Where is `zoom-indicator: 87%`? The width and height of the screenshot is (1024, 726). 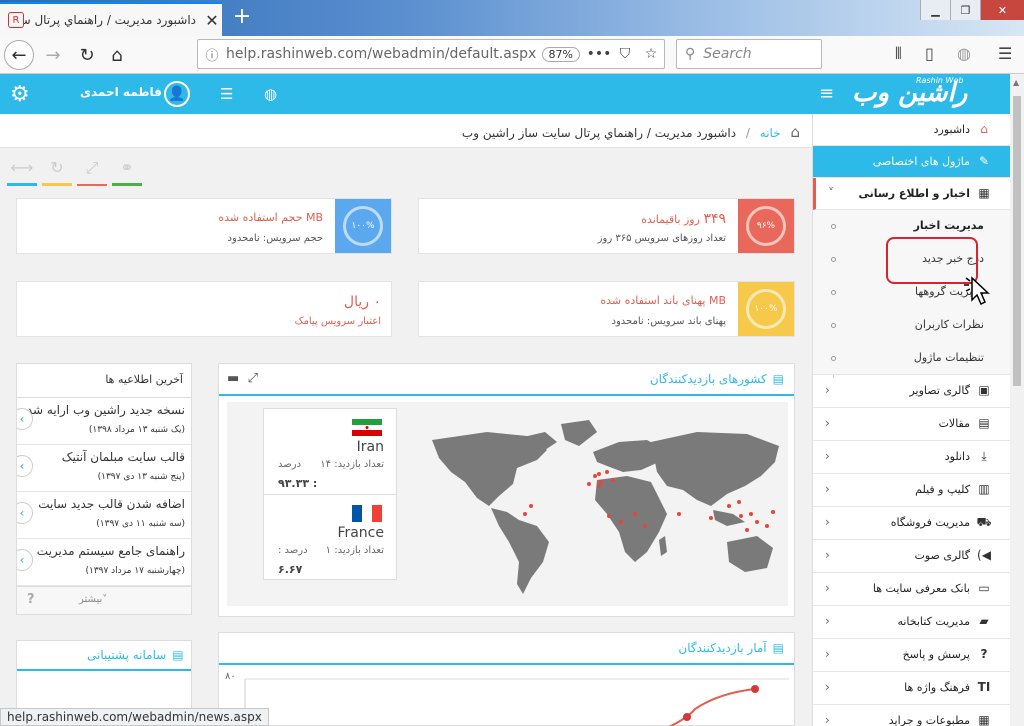 zoom-indicator: 87% is located at coordinates (560, 54).